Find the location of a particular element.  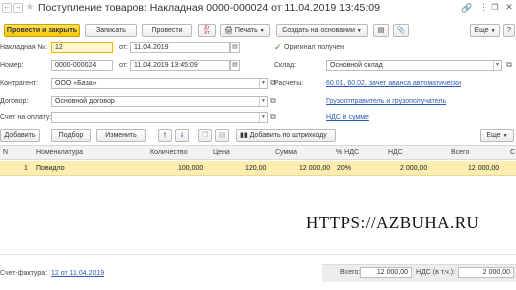

dt-kt-button: Дт Кт is located at coordinates (207, 30).